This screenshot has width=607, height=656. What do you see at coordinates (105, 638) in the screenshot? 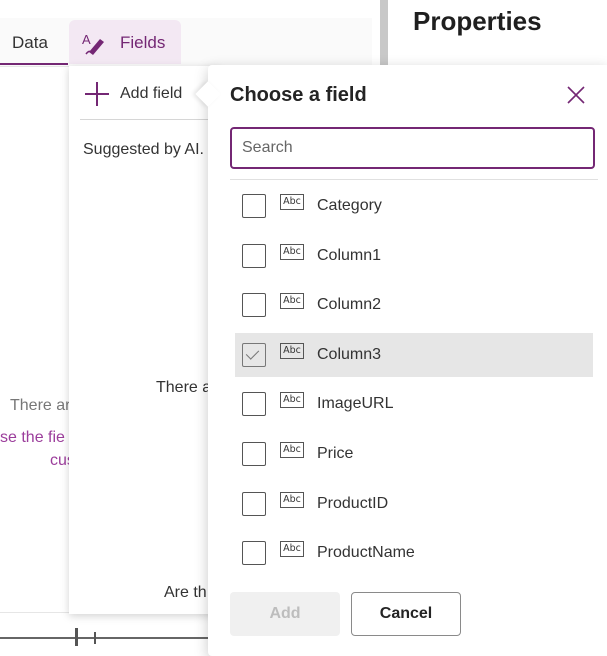
I see `zoom-slider-track` at bounding box center [105, 638].